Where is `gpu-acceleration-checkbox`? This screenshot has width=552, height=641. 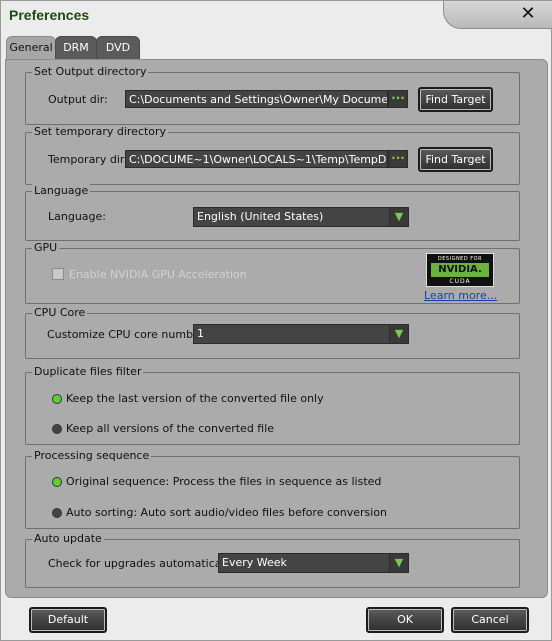
gpu-acceleration-checkbox is located at coordinates (58, 274).